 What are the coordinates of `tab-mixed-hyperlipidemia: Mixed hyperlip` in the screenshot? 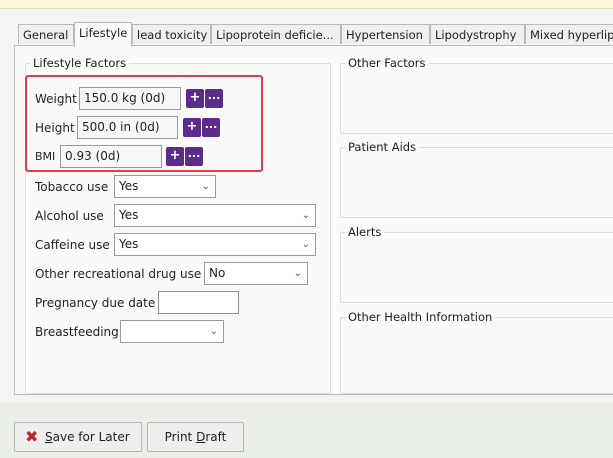 It's located at (569, 34).